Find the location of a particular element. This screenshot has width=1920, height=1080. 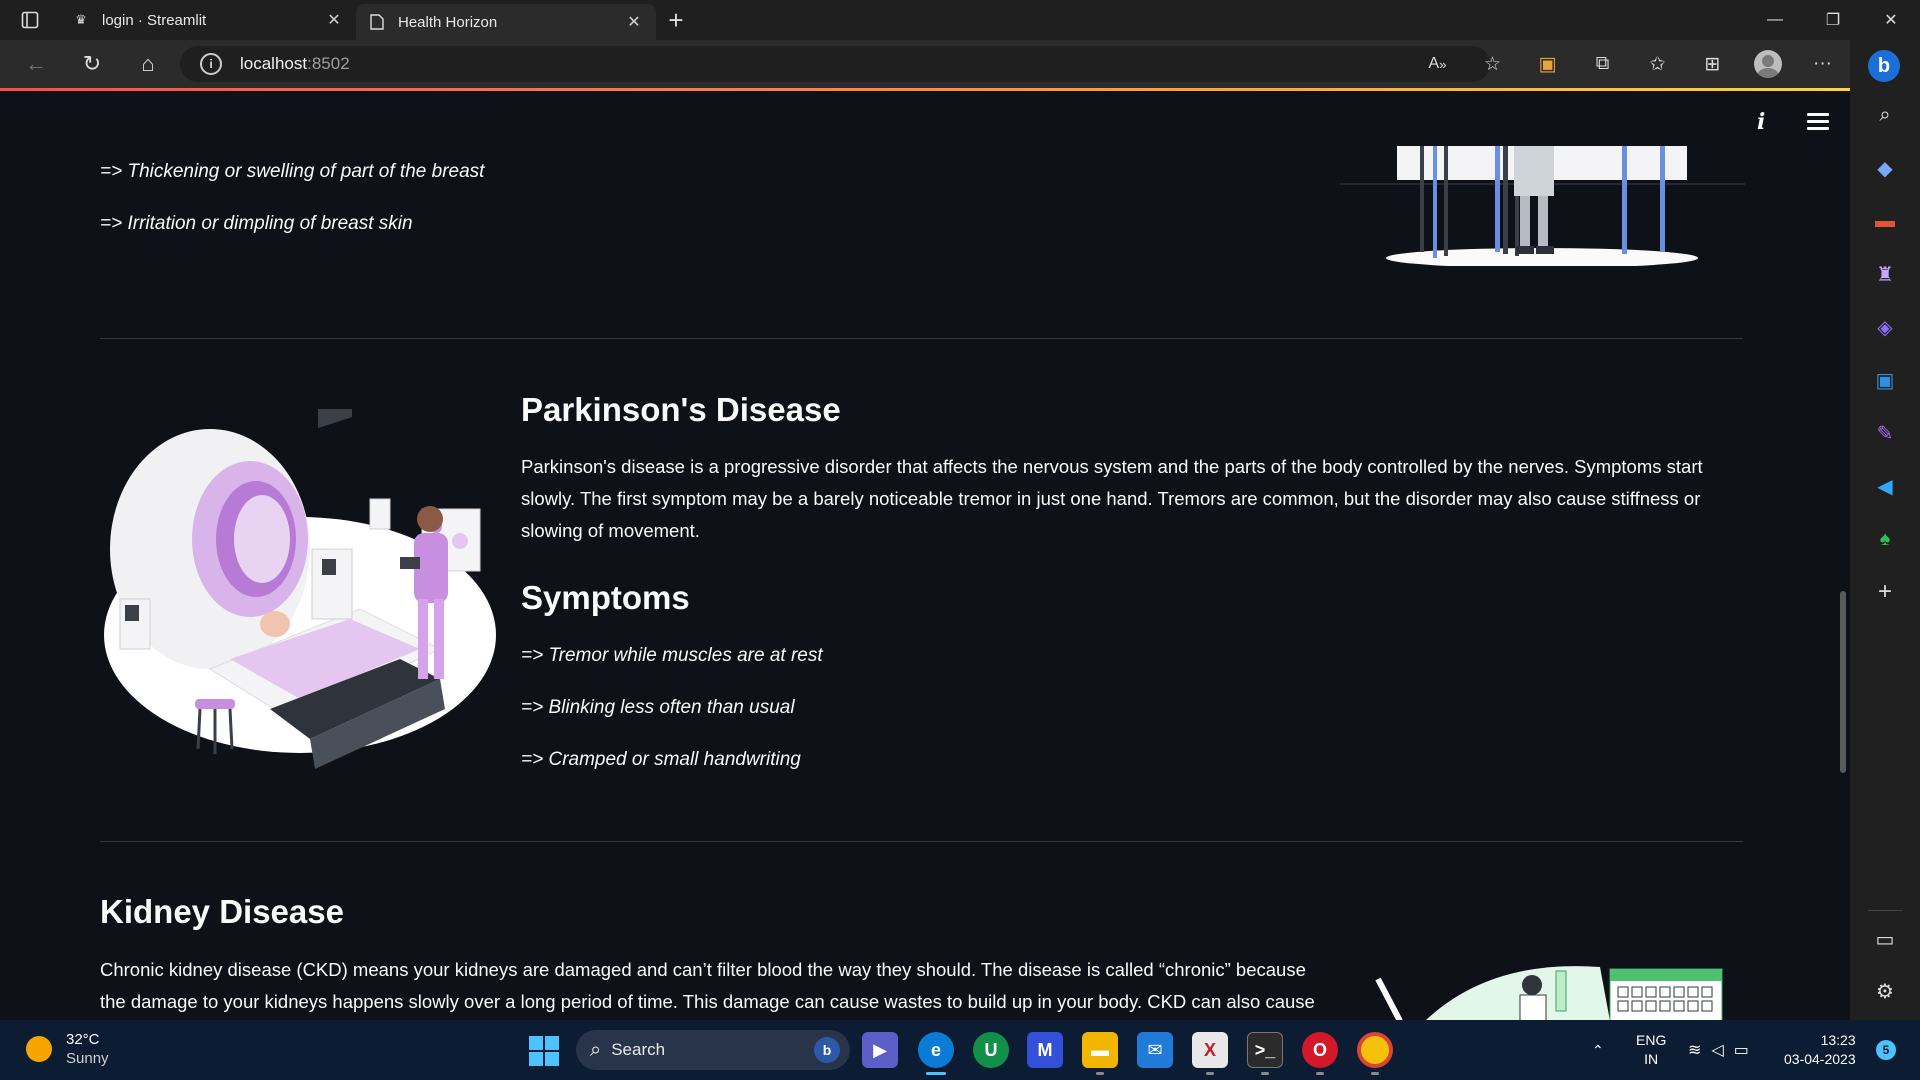

tab-actions-button is located at coordinates (30, 20).